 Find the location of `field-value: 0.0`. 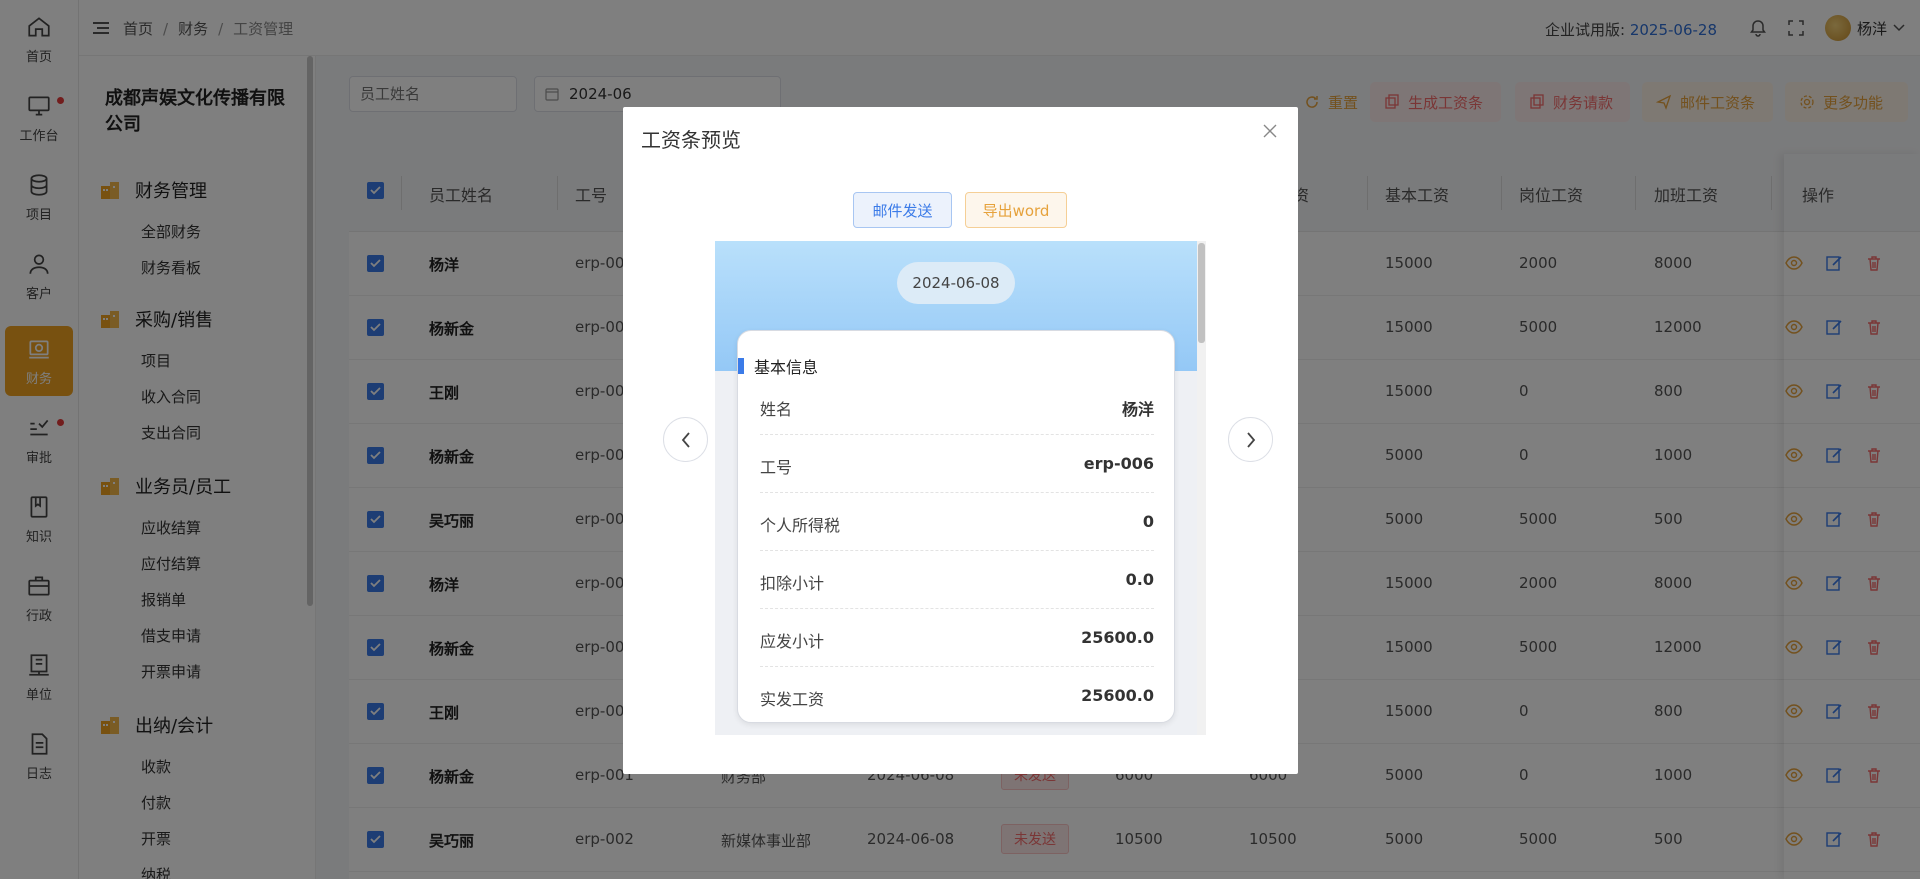

field-value: 0.0 is located at coordinates (1139, 579).